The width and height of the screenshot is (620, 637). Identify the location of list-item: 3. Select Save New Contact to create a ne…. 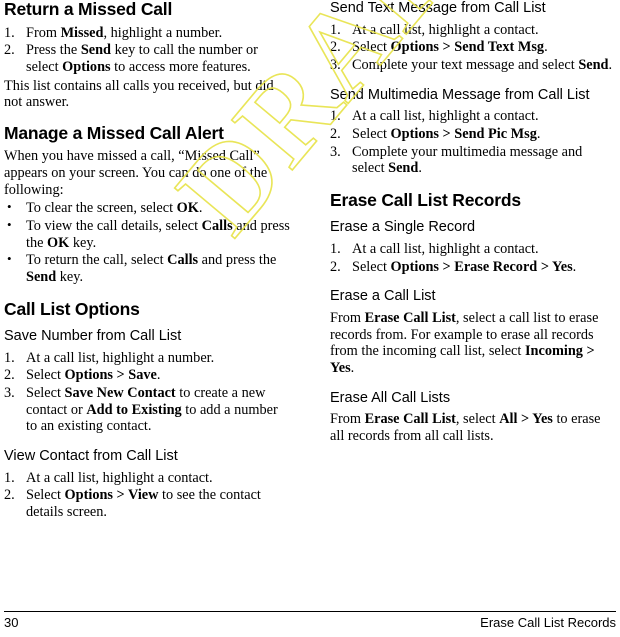
(148, 410).